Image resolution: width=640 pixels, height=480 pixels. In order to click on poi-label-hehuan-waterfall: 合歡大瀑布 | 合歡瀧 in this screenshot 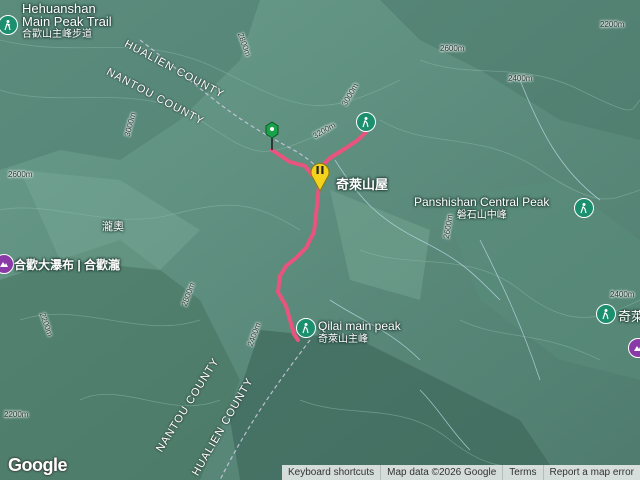, I will do `click(67, 264)`.